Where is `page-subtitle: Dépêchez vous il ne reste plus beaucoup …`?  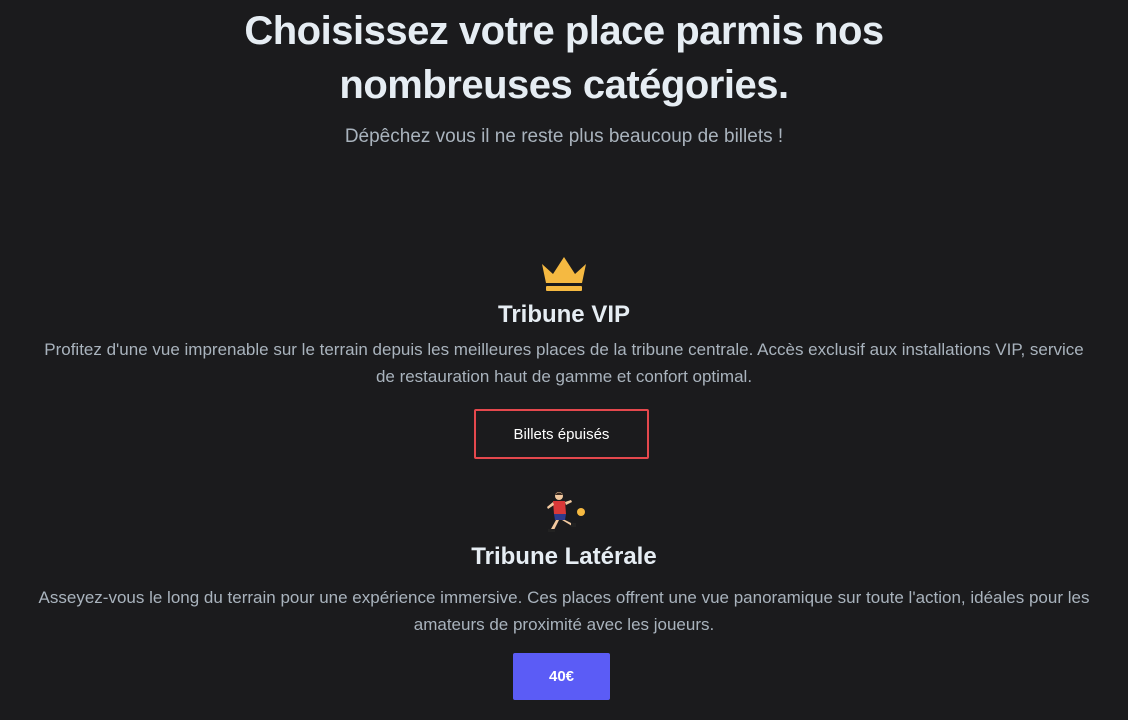
page-subtitle: Dépêchez vous il ne reste plus beaucoup … is located at coordinates (564, 136).